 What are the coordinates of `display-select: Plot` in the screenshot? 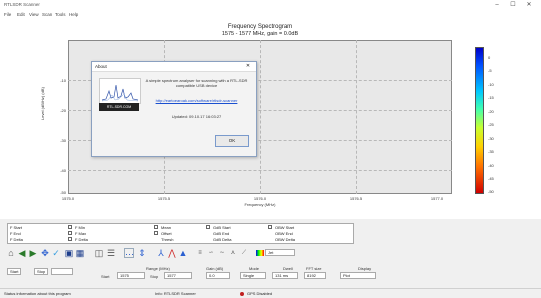 It's located at (358, 275).